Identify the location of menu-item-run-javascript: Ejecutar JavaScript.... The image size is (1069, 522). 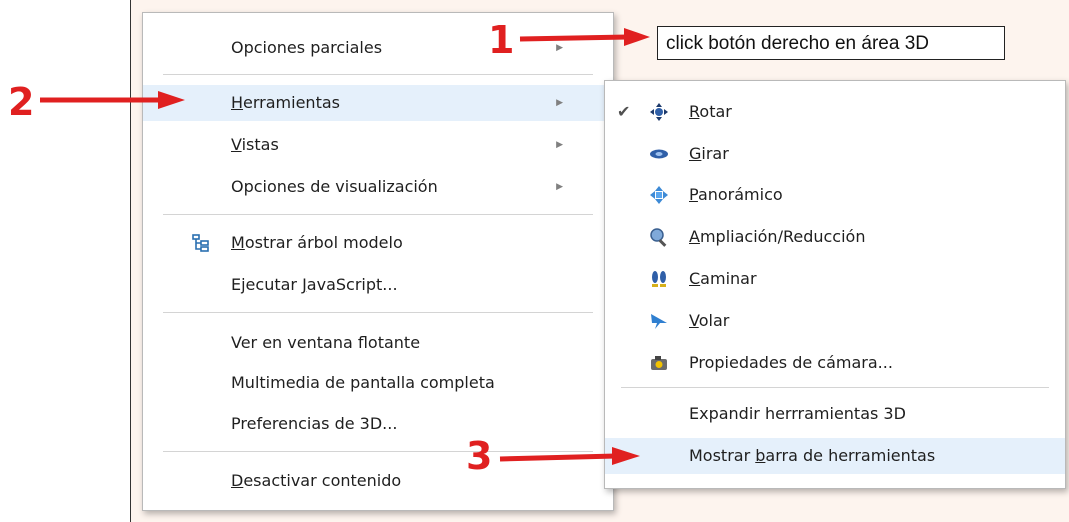
(378, 285).